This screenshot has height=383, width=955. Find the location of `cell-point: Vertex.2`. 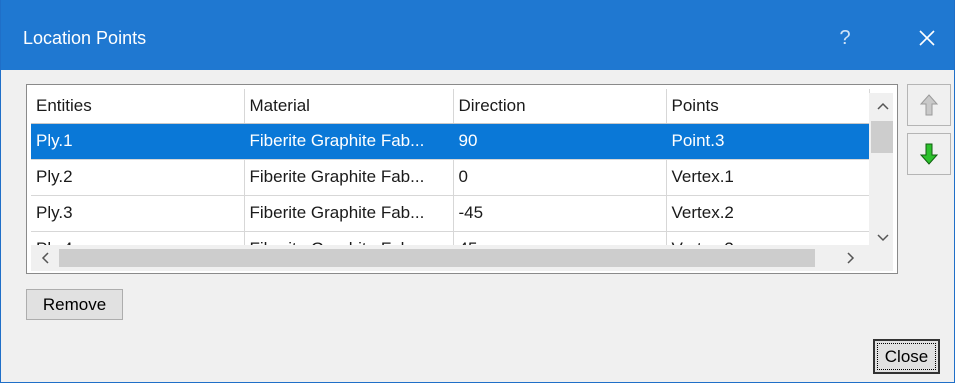

cell-point: Vertex.2 is located at coordinates (768, 213).